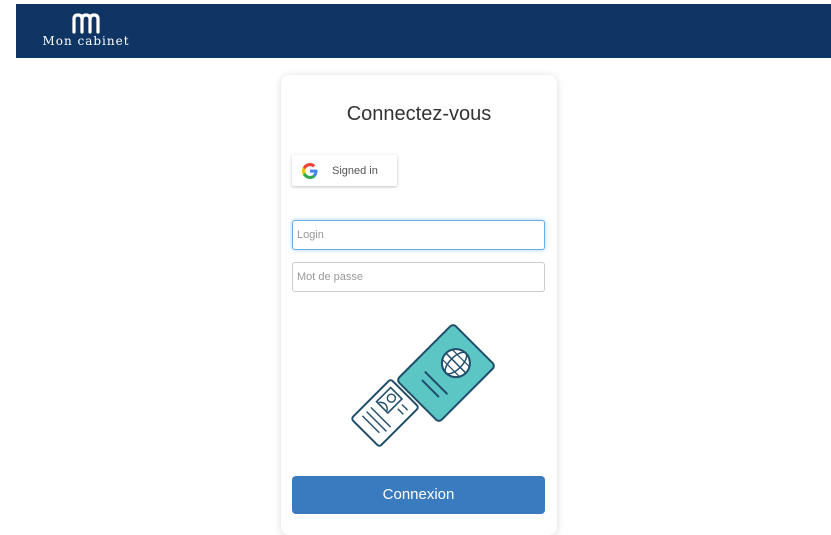 The image size is (831, 535). What do you see at coordinates (86, 23) in the screenshot?
I see `m-logo-icon` at bounding box center [86, 23].